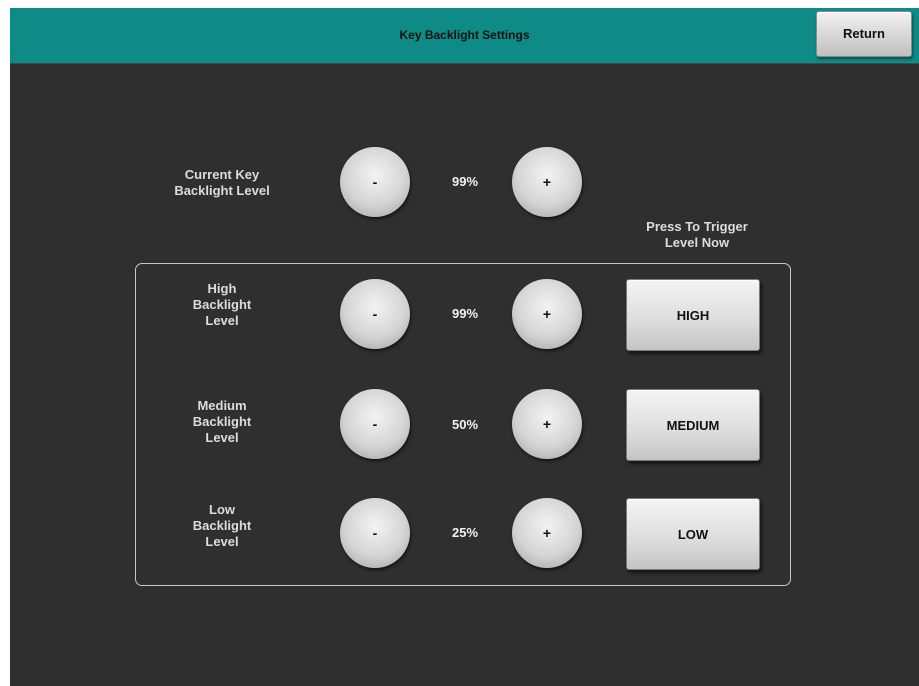  What do you see at coordinates (375, 182) in the screenshot?
I see `current-level-decrease-button: -` at bounding box center [375, 182].